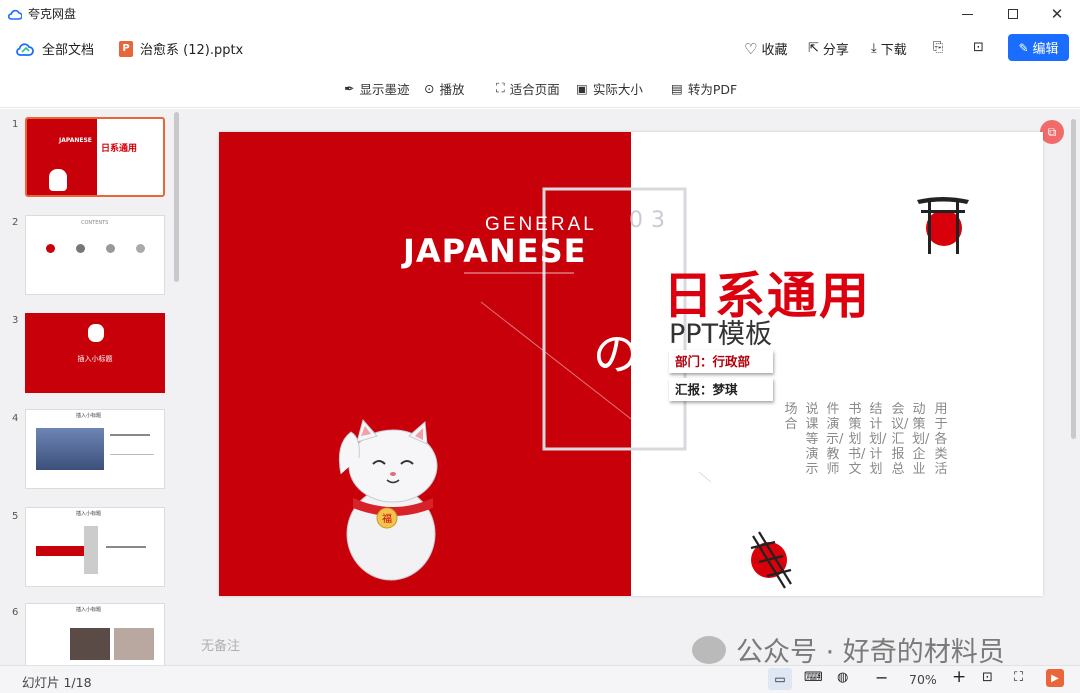  Describe the element at coordinates (881, 677) in the screenshot. I see `zoom-out-icon: −` at that location.